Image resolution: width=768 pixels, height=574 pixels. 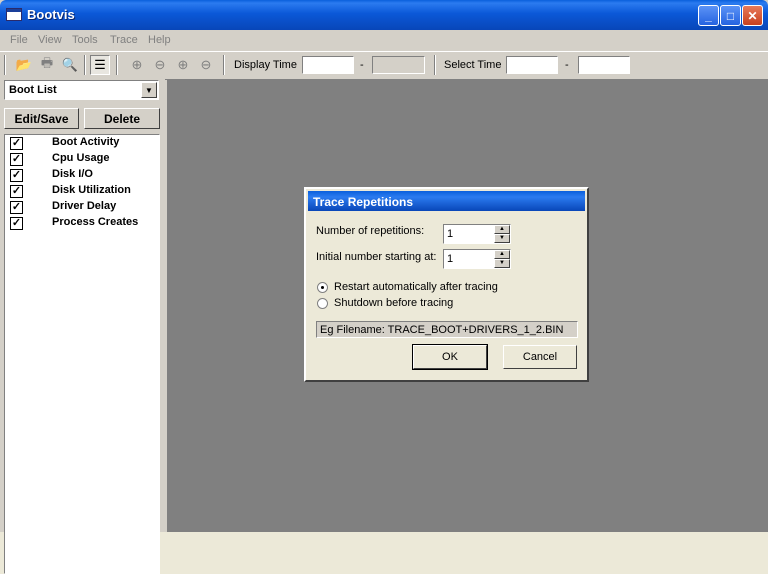 What do you see at coordinates (137, 65) in the screenshot?
I see `zoom-in-icon: ⊕` at bounding box center [137, 65].